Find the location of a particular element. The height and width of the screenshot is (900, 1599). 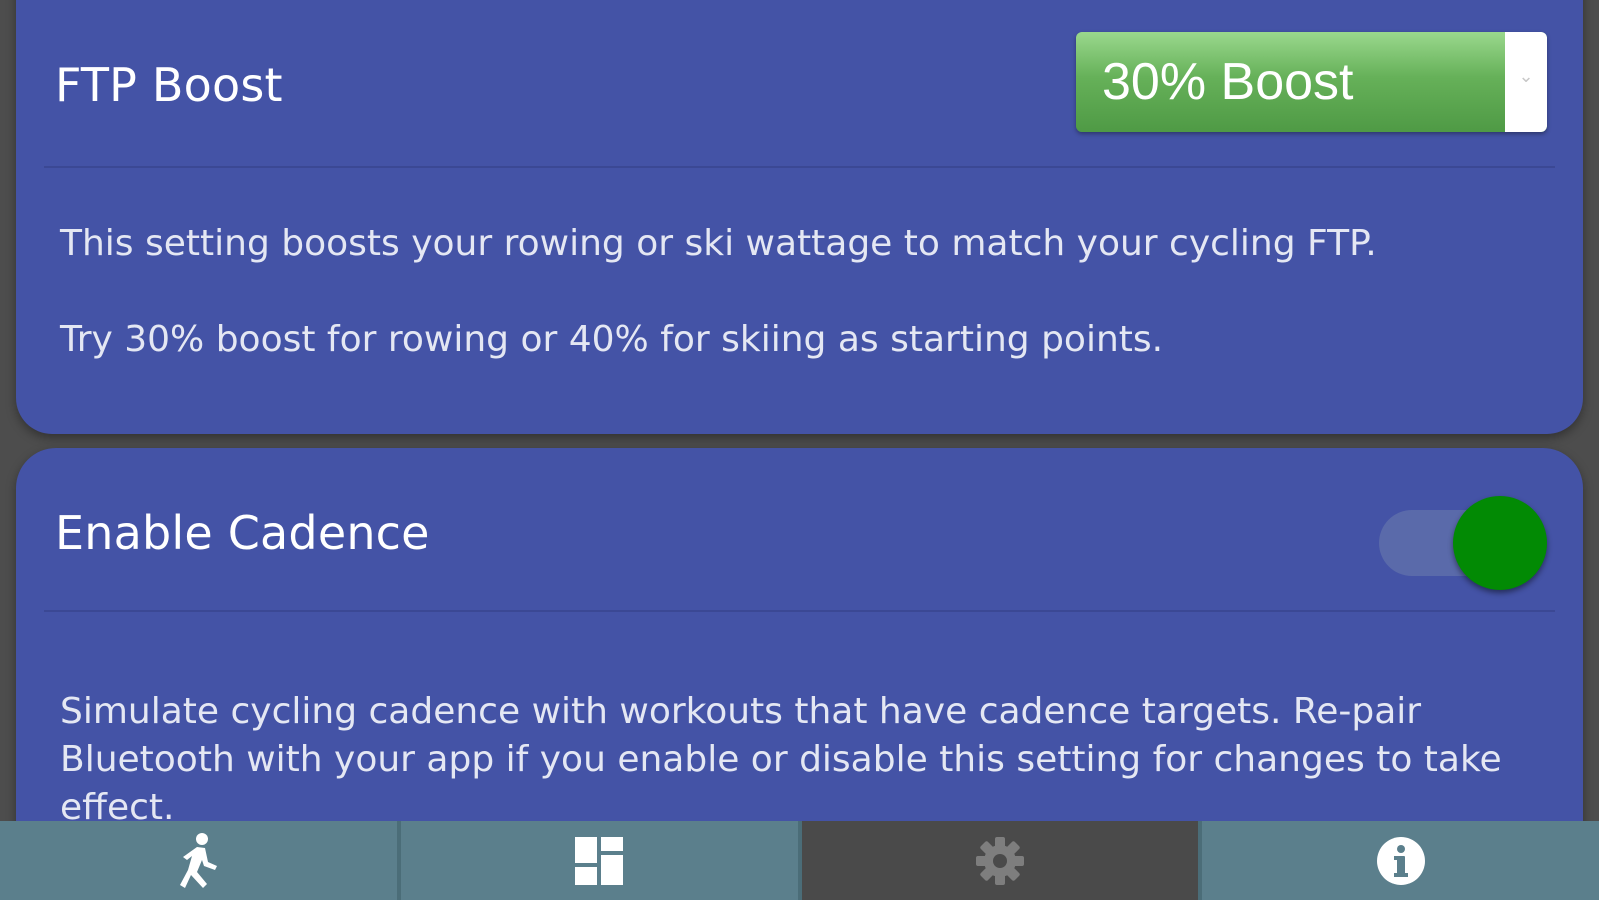

tab-workout is located at coordinates (198, 860).